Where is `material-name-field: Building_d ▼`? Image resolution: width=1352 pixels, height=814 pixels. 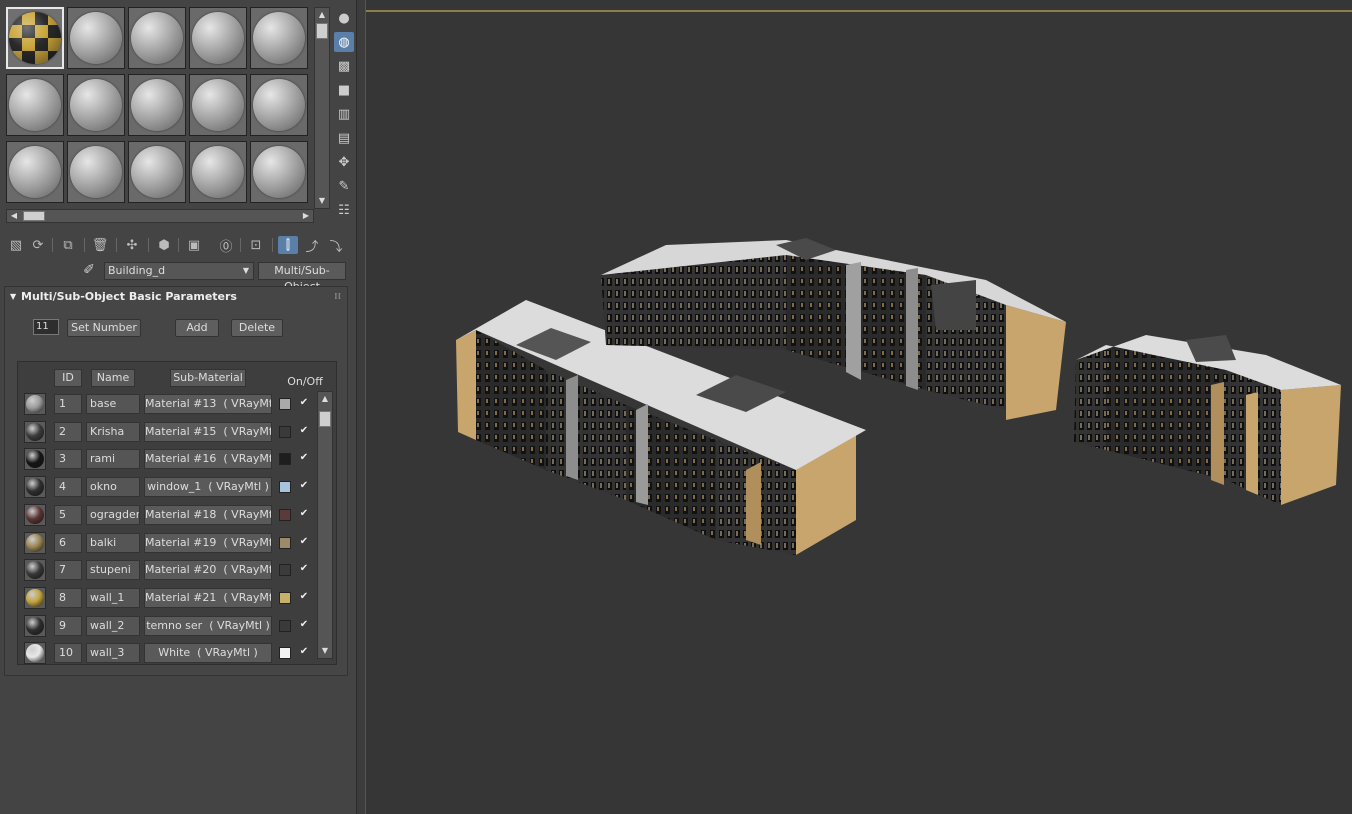 material-name-field: Building_d ▼ is located at coordinates (179, 271).